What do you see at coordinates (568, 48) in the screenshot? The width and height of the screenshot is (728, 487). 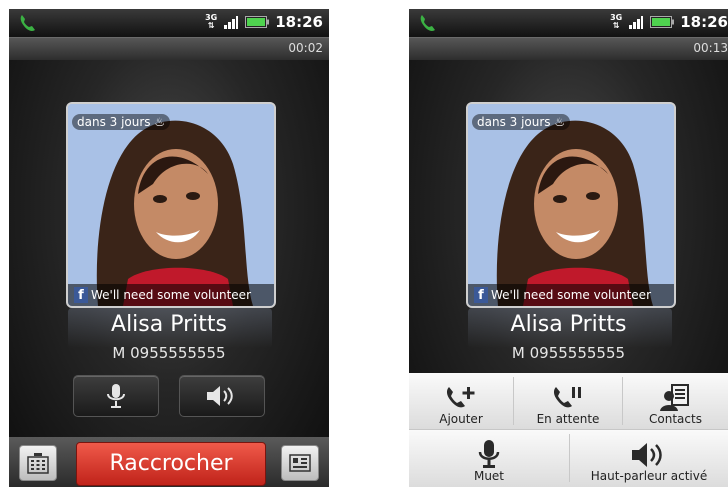 I see `call-timer-bar: 00:13` at bounding box center [568, 48].